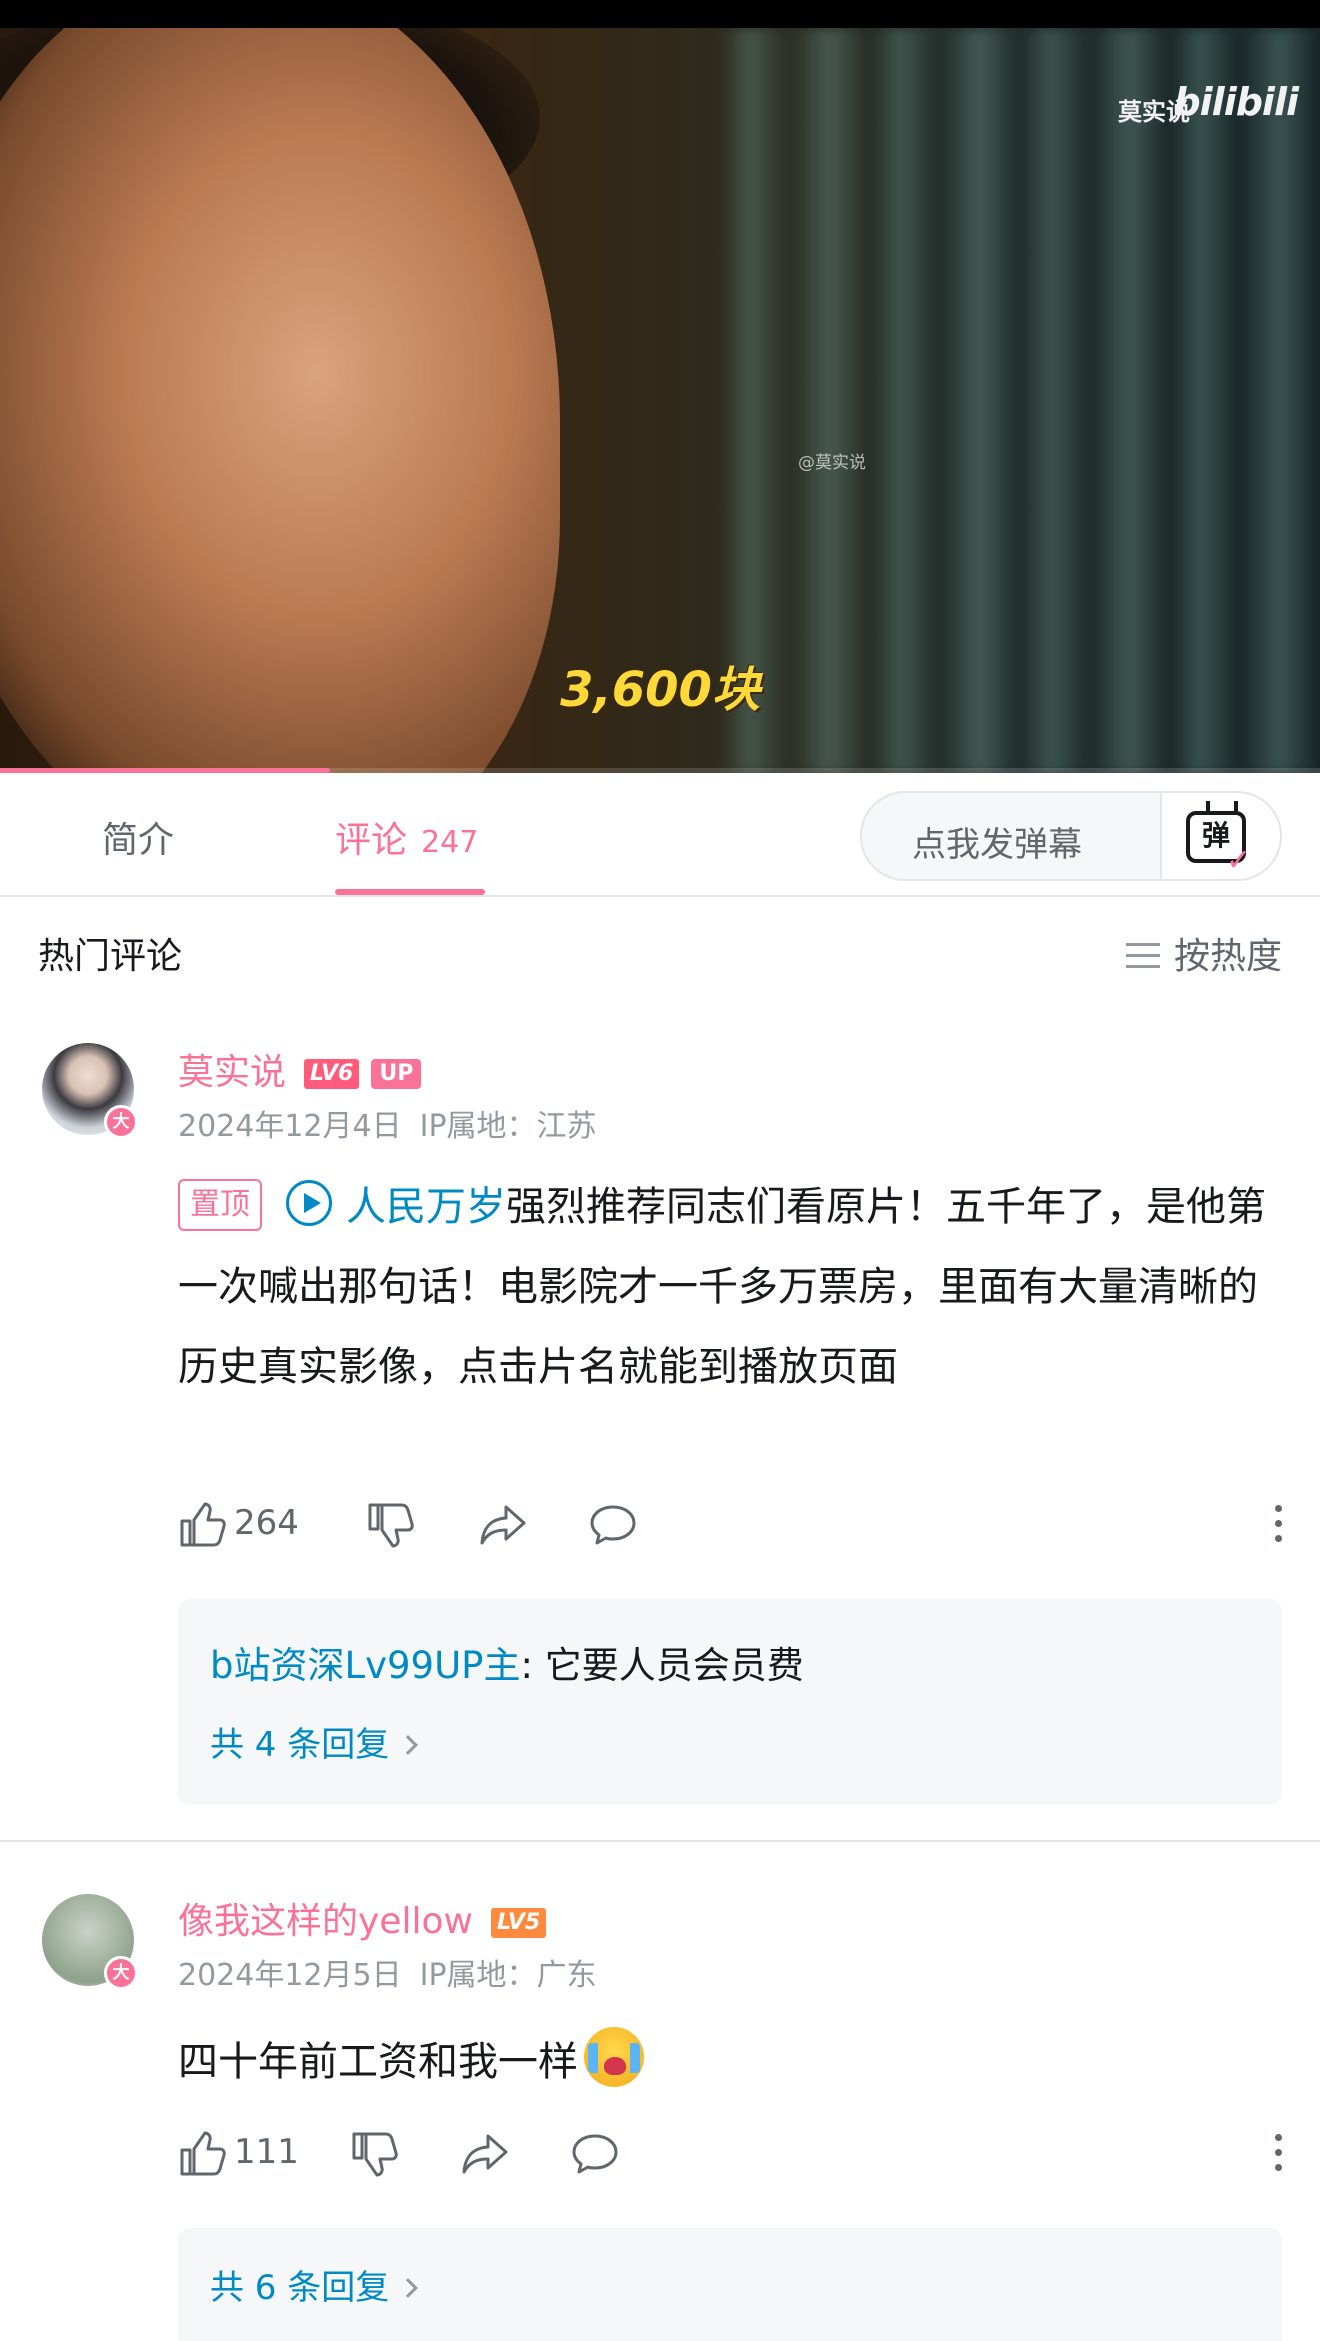 The height and width of the screenshot is (2341, 1320). What do you see at coordinates (997, 845) in the screenshot?
I see `danmaku-placeholder: 点我发弹幕` at bounding box center [997, 845].